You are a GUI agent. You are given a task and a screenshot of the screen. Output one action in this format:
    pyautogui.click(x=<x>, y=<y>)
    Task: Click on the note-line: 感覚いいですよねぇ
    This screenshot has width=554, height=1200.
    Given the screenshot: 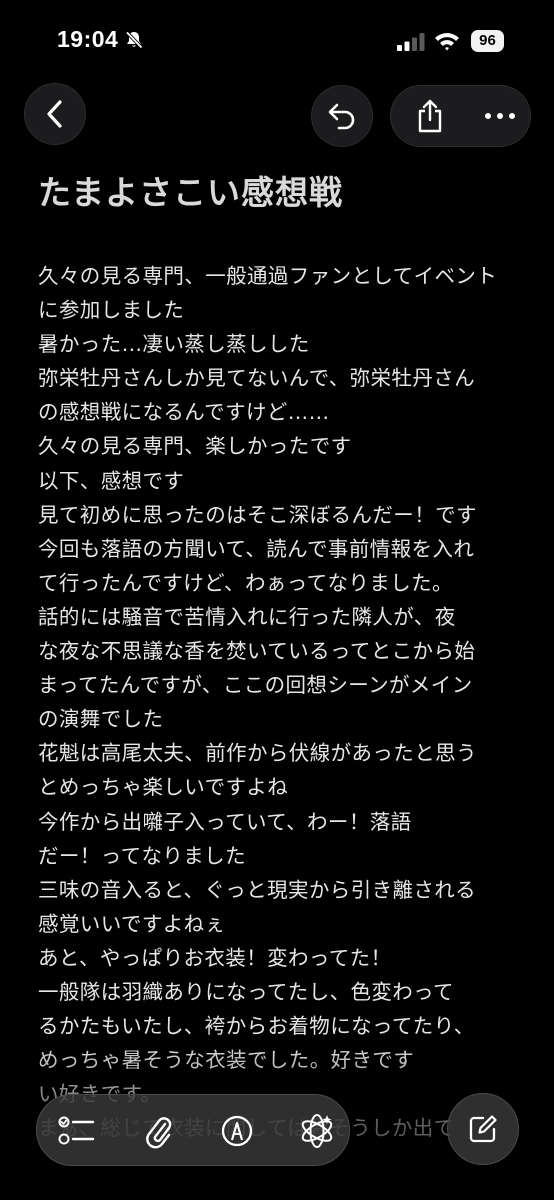 What is the action you would take?
    pyautogui.click(x=132, y=923)
    